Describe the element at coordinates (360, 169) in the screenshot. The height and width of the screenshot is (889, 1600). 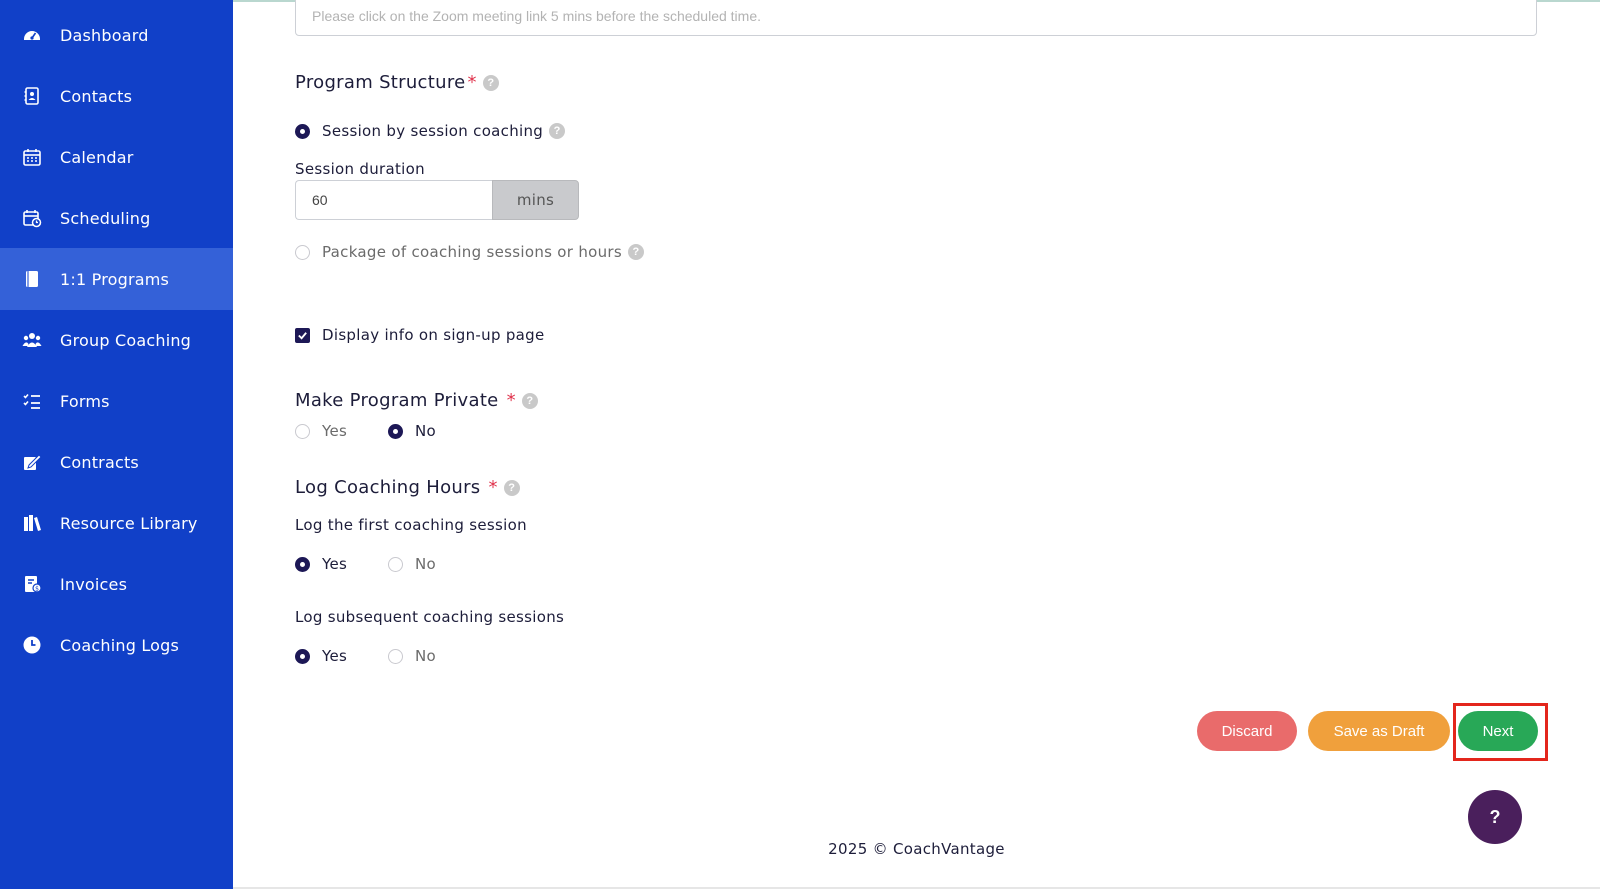
I see `session-duration-label: Session duration` at that location.